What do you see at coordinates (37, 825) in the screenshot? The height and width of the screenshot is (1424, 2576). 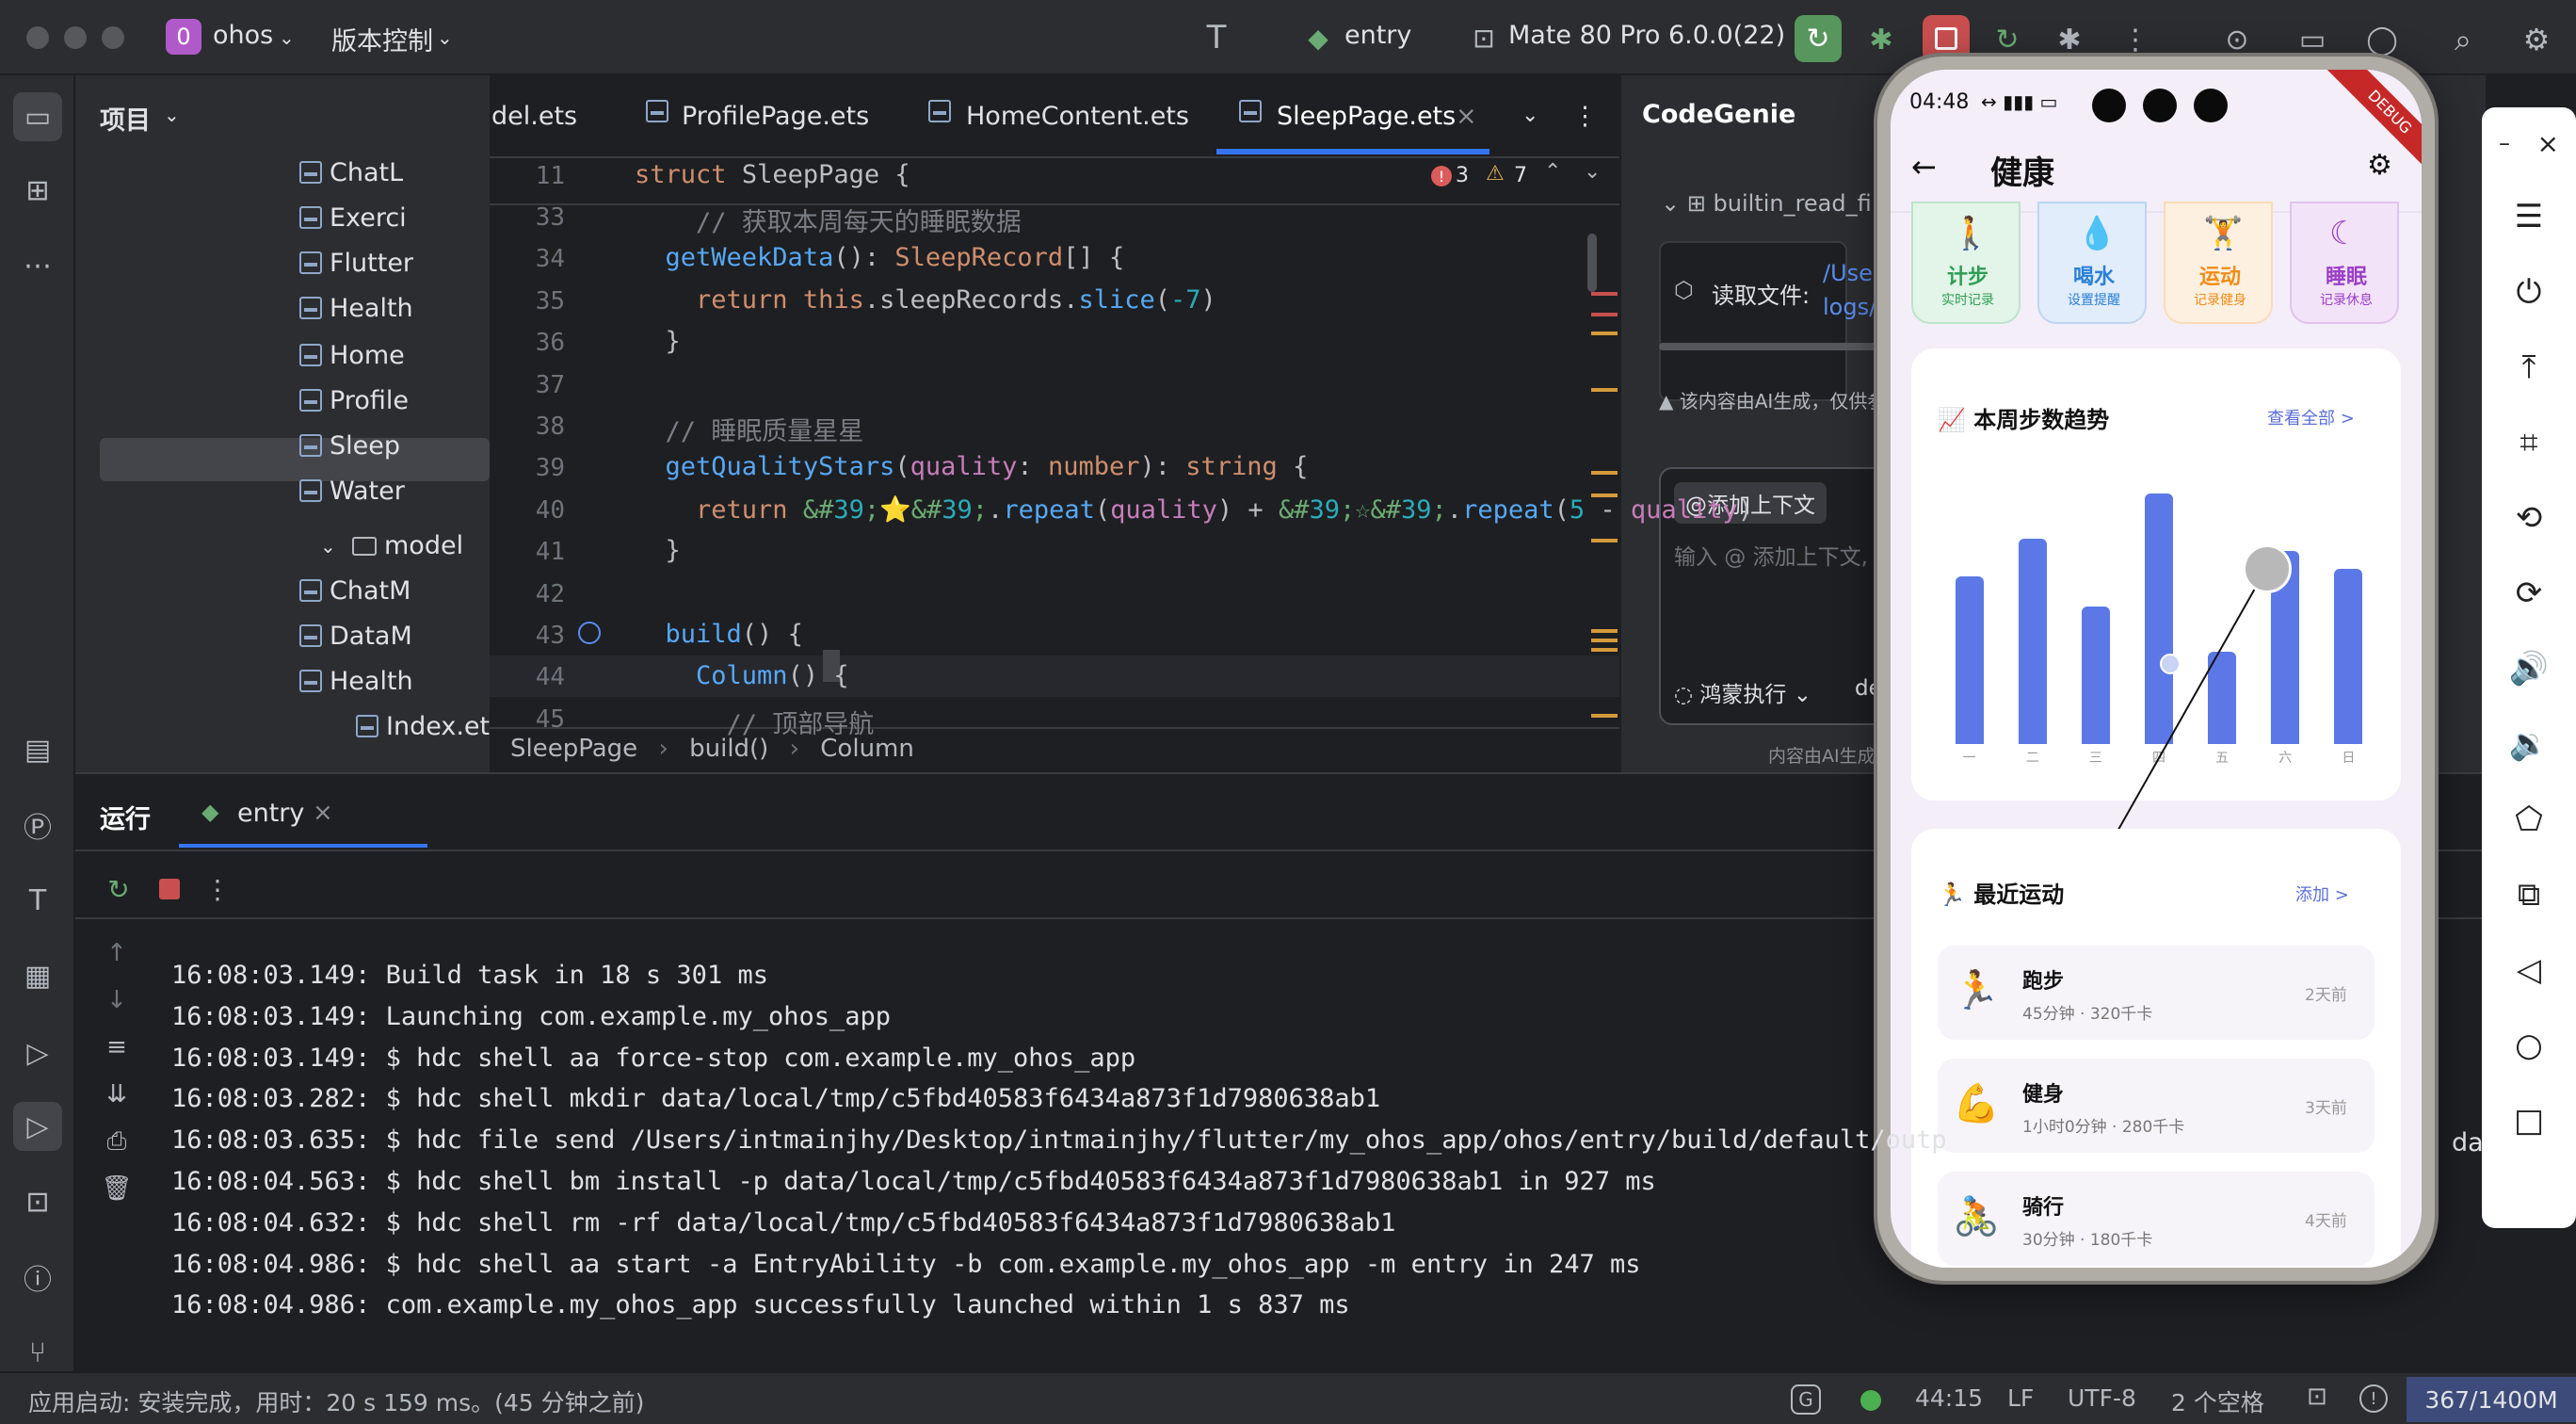 I see `profiler-p-icon: Ⓟ` at bounding box center [37, 825].